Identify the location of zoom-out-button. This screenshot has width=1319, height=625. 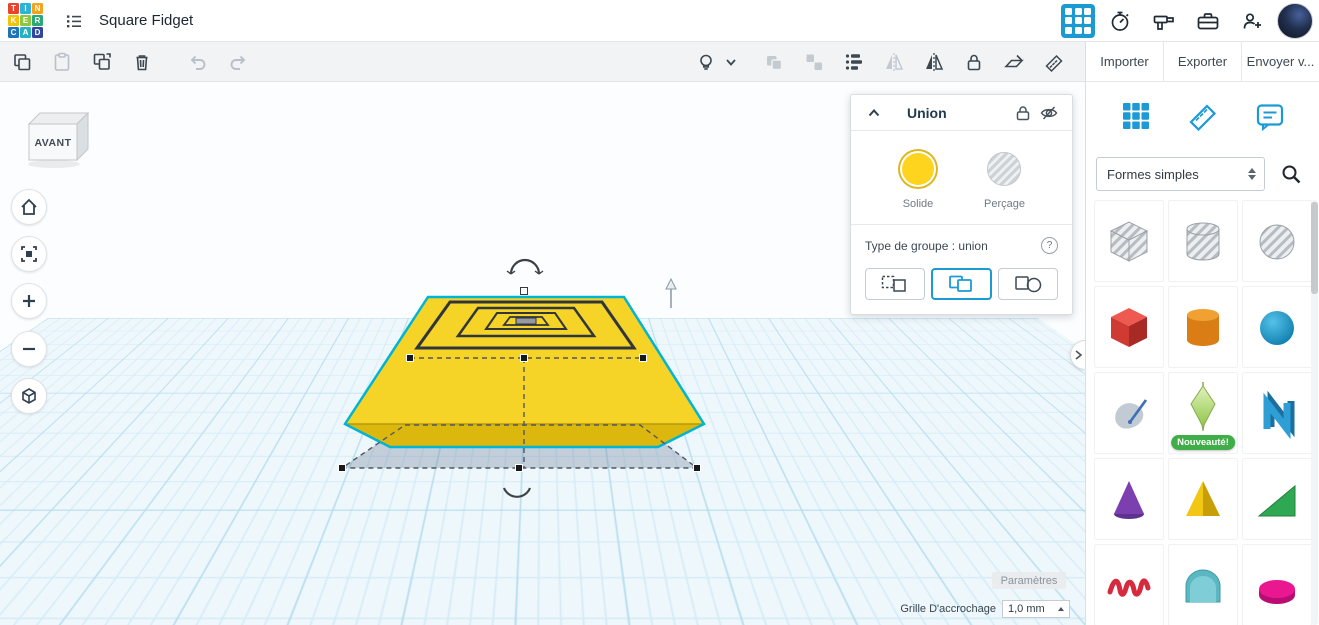
(29, 349).